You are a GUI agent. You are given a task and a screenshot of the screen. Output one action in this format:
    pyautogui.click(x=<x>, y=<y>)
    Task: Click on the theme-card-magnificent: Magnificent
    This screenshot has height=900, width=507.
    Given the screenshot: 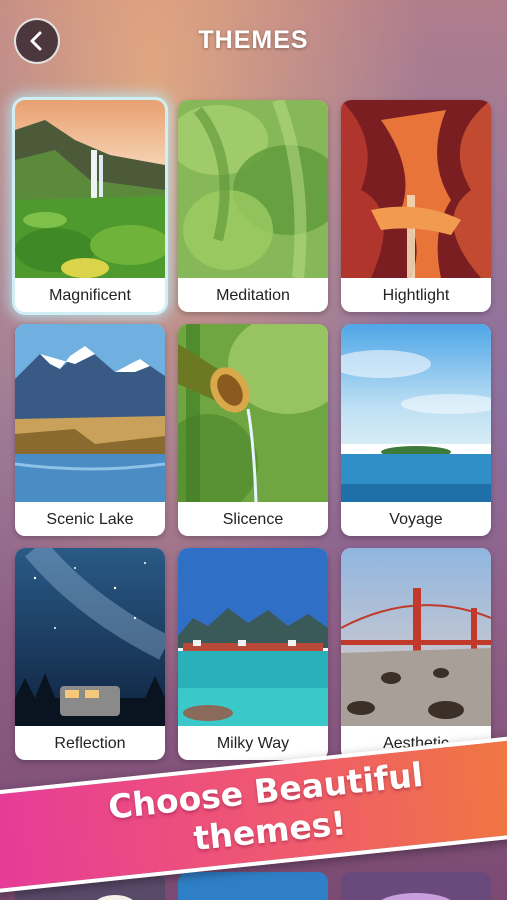 What is the action you would take?
    pyautogui.click(x=90, y=206)
    